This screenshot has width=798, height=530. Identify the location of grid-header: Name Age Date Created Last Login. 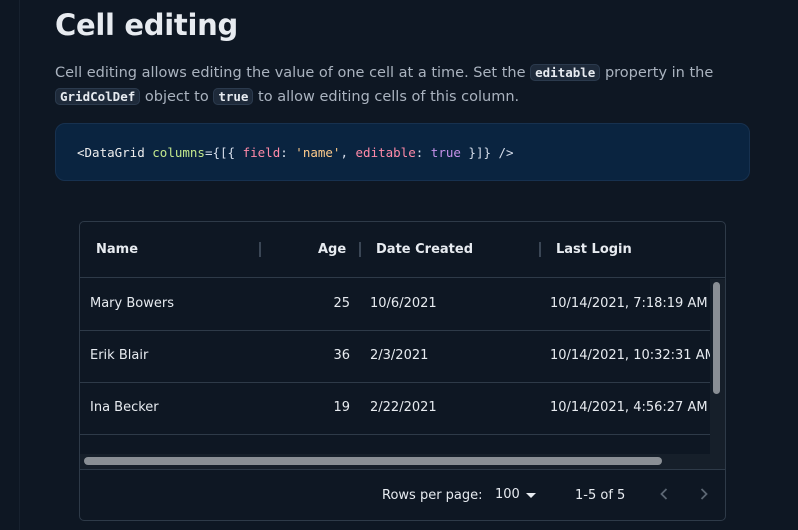
(402, 250).